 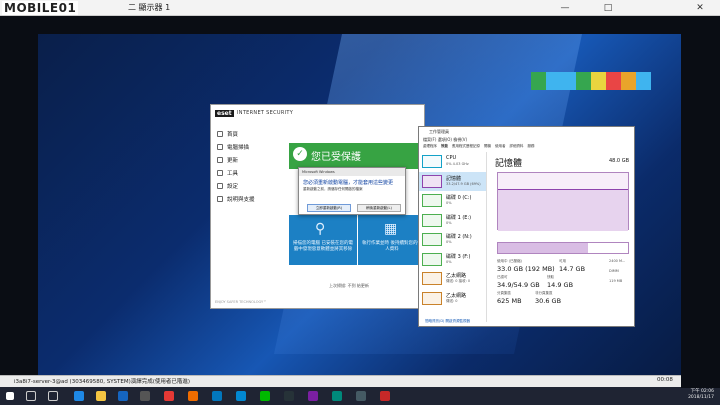 I want to click on eset-nav-settings: 設定, so click(x=246, y=185).